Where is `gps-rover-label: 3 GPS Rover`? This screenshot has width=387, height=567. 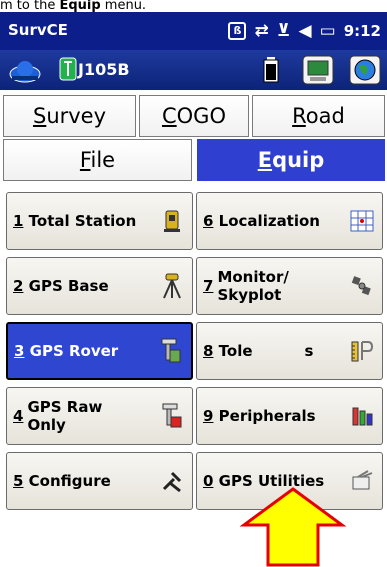
gps-rover-label: 3 GPS Rover is located at coordinates (66, 351).